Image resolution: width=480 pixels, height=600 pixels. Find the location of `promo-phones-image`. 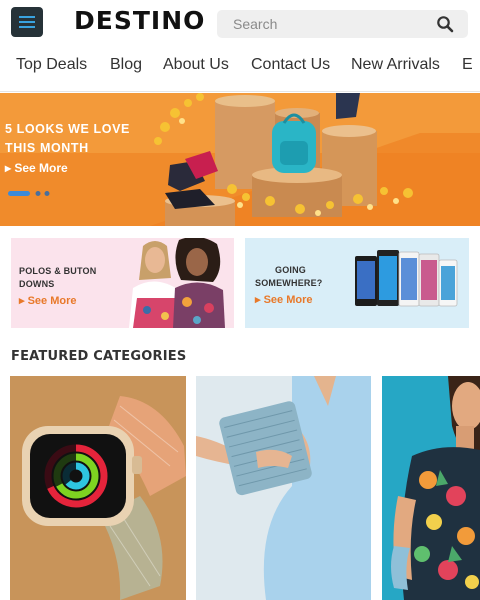

promo-phones-image is located at coordinates (406, 278).